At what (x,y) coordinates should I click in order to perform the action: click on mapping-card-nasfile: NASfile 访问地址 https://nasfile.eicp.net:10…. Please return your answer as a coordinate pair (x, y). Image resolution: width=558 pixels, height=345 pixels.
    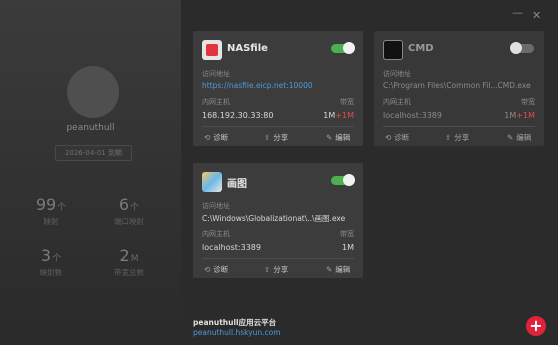
    Looking at the image, I should click on (278, 88).